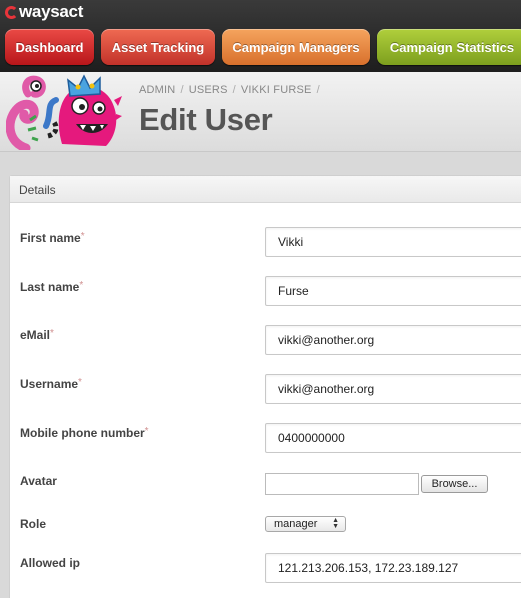  I want to click on role-label: Role, so click(33, 524).